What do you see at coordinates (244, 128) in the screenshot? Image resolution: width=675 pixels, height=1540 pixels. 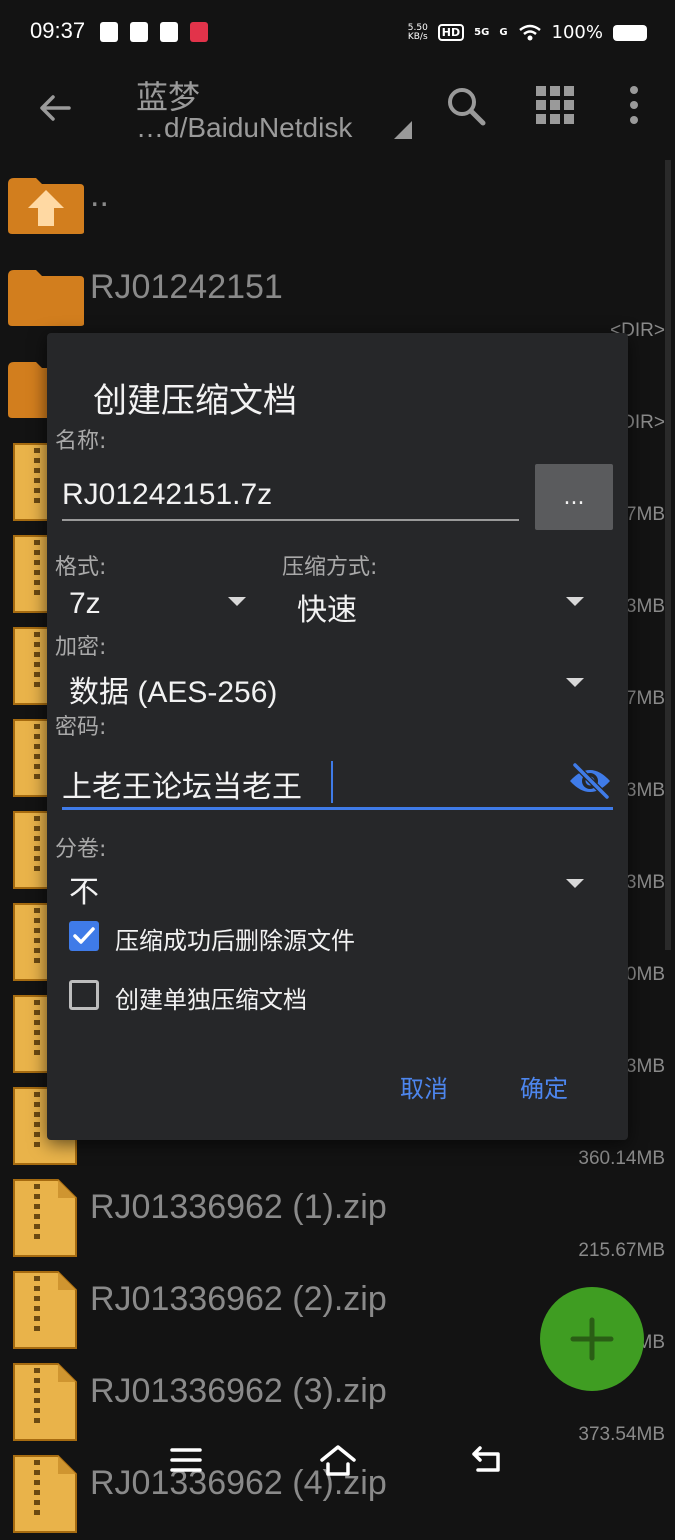 I see `current-path: …d/BaiduNetdisk` at bounding box center [244, 128].